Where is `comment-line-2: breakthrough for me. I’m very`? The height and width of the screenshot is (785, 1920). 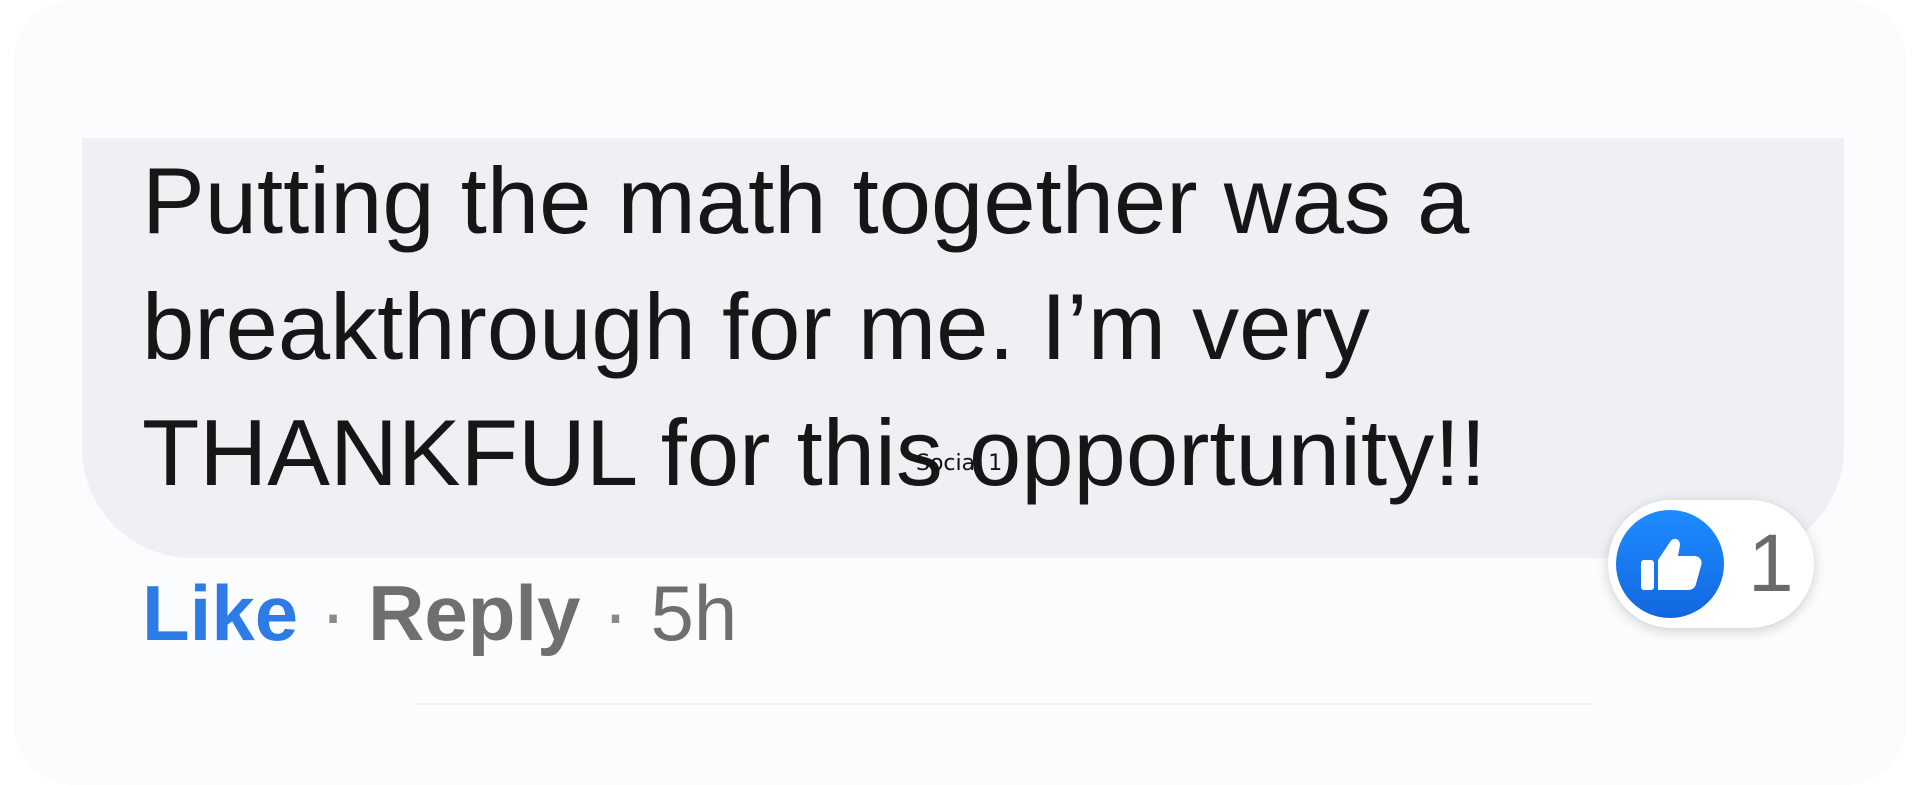 comment-line-2: breakthrough for me. I’m very is located at coordinates (756, 326).